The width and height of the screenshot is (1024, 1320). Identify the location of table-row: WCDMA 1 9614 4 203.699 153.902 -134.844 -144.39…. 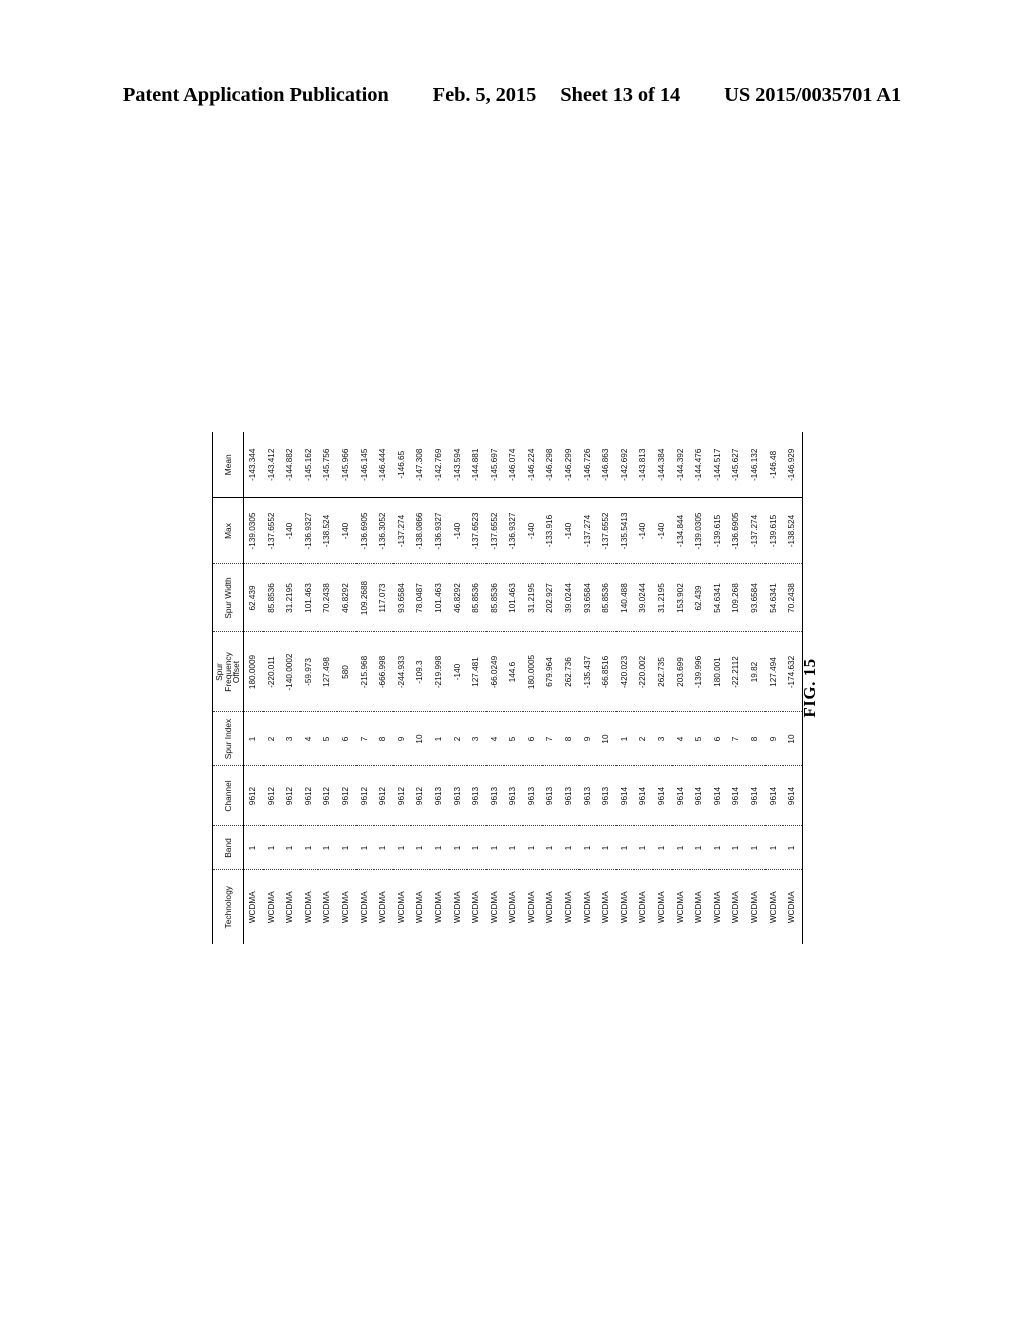
(681, 688).